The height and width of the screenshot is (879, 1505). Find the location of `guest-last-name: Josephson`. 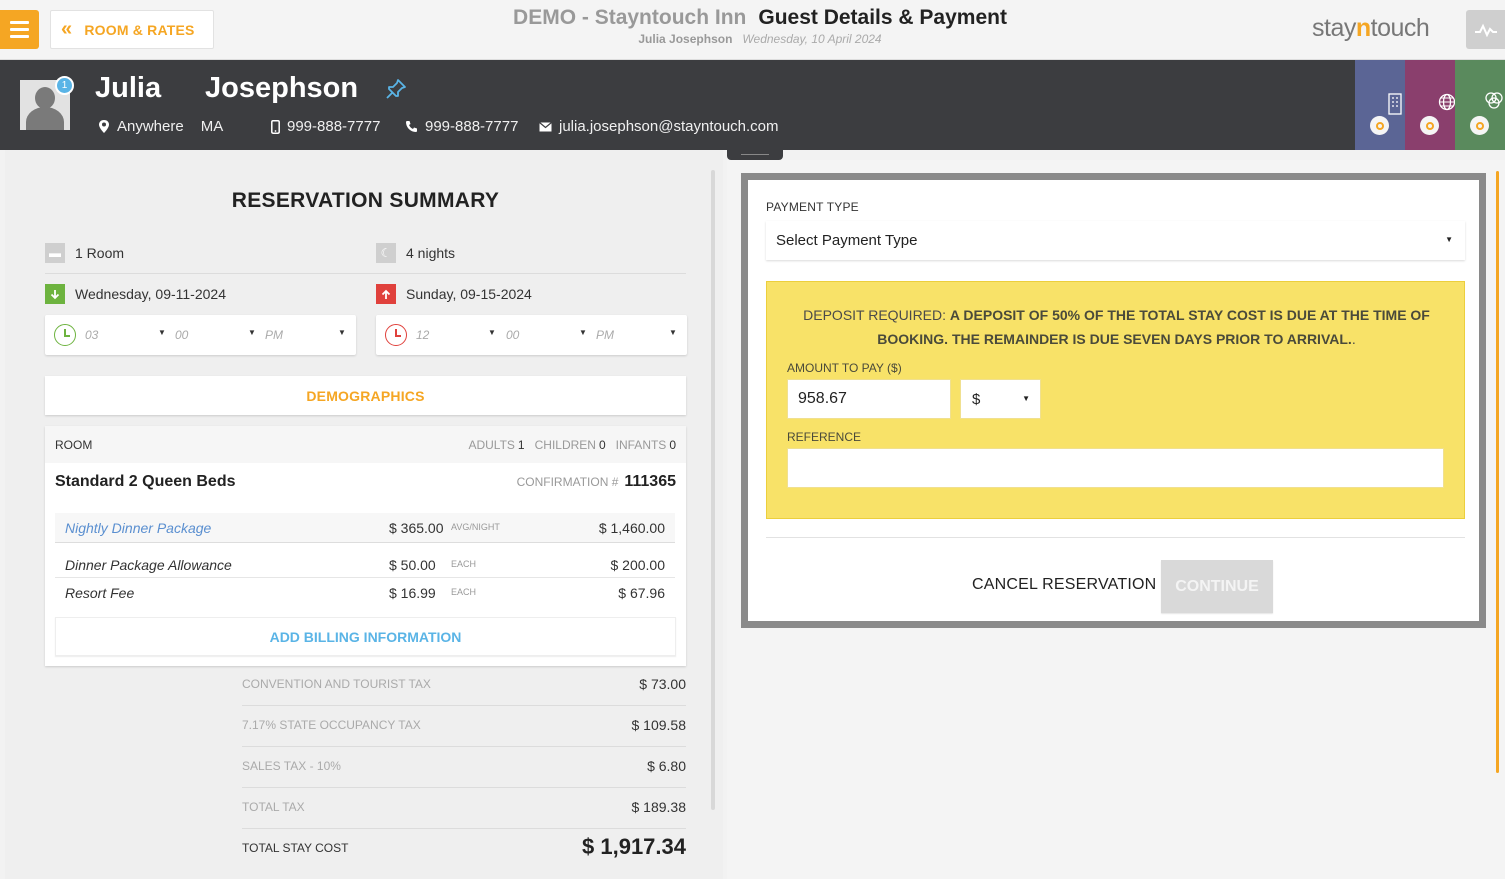

guest-last-name: Josephson is located at coordinates (281, 88).